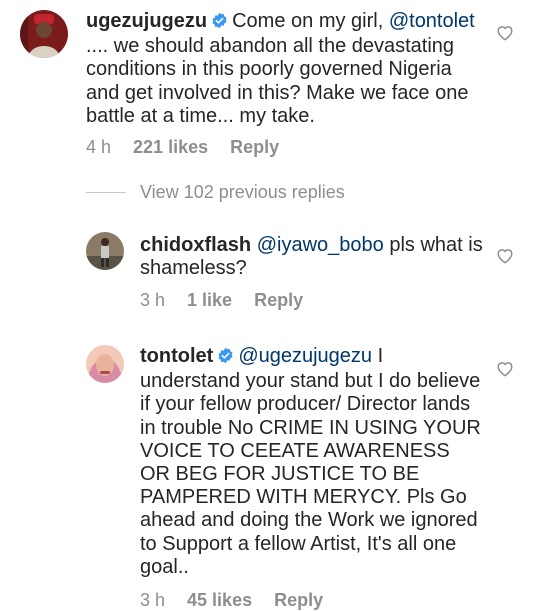 Image resolution: width=534 pixels, height=611 pixels. Describe the element at coordinates (432, 21) in the screenshot. I see `mention-link: @tontolet` at that location.